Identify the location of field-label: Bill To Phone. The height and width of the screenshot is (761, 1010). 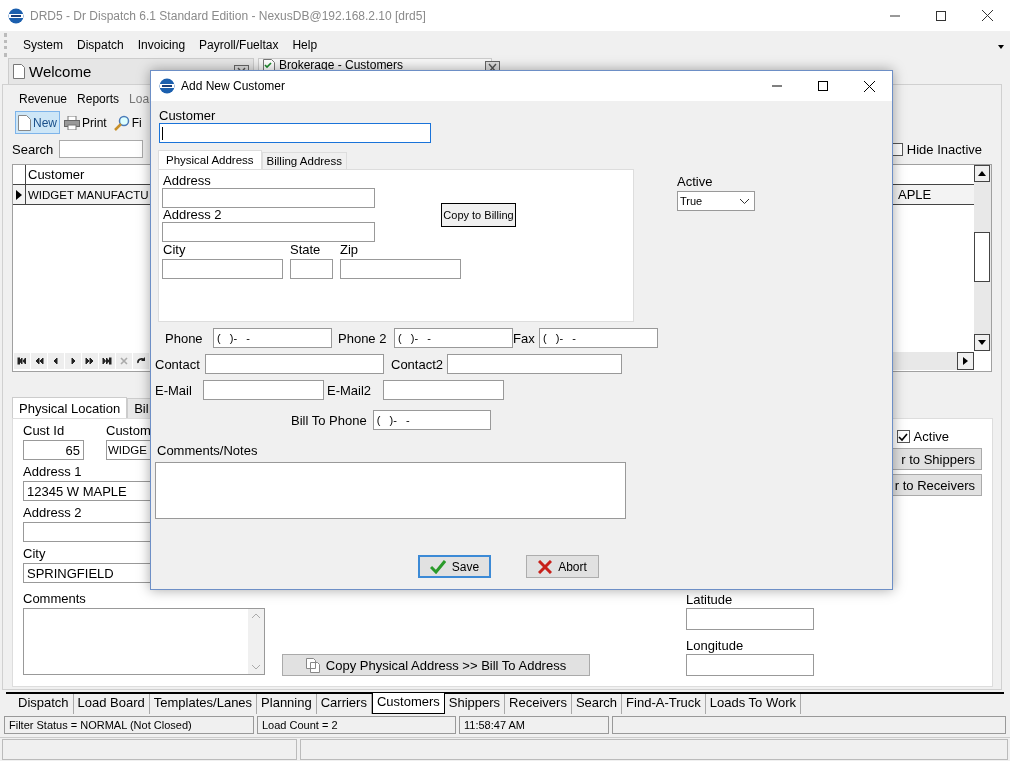
(329, 420).